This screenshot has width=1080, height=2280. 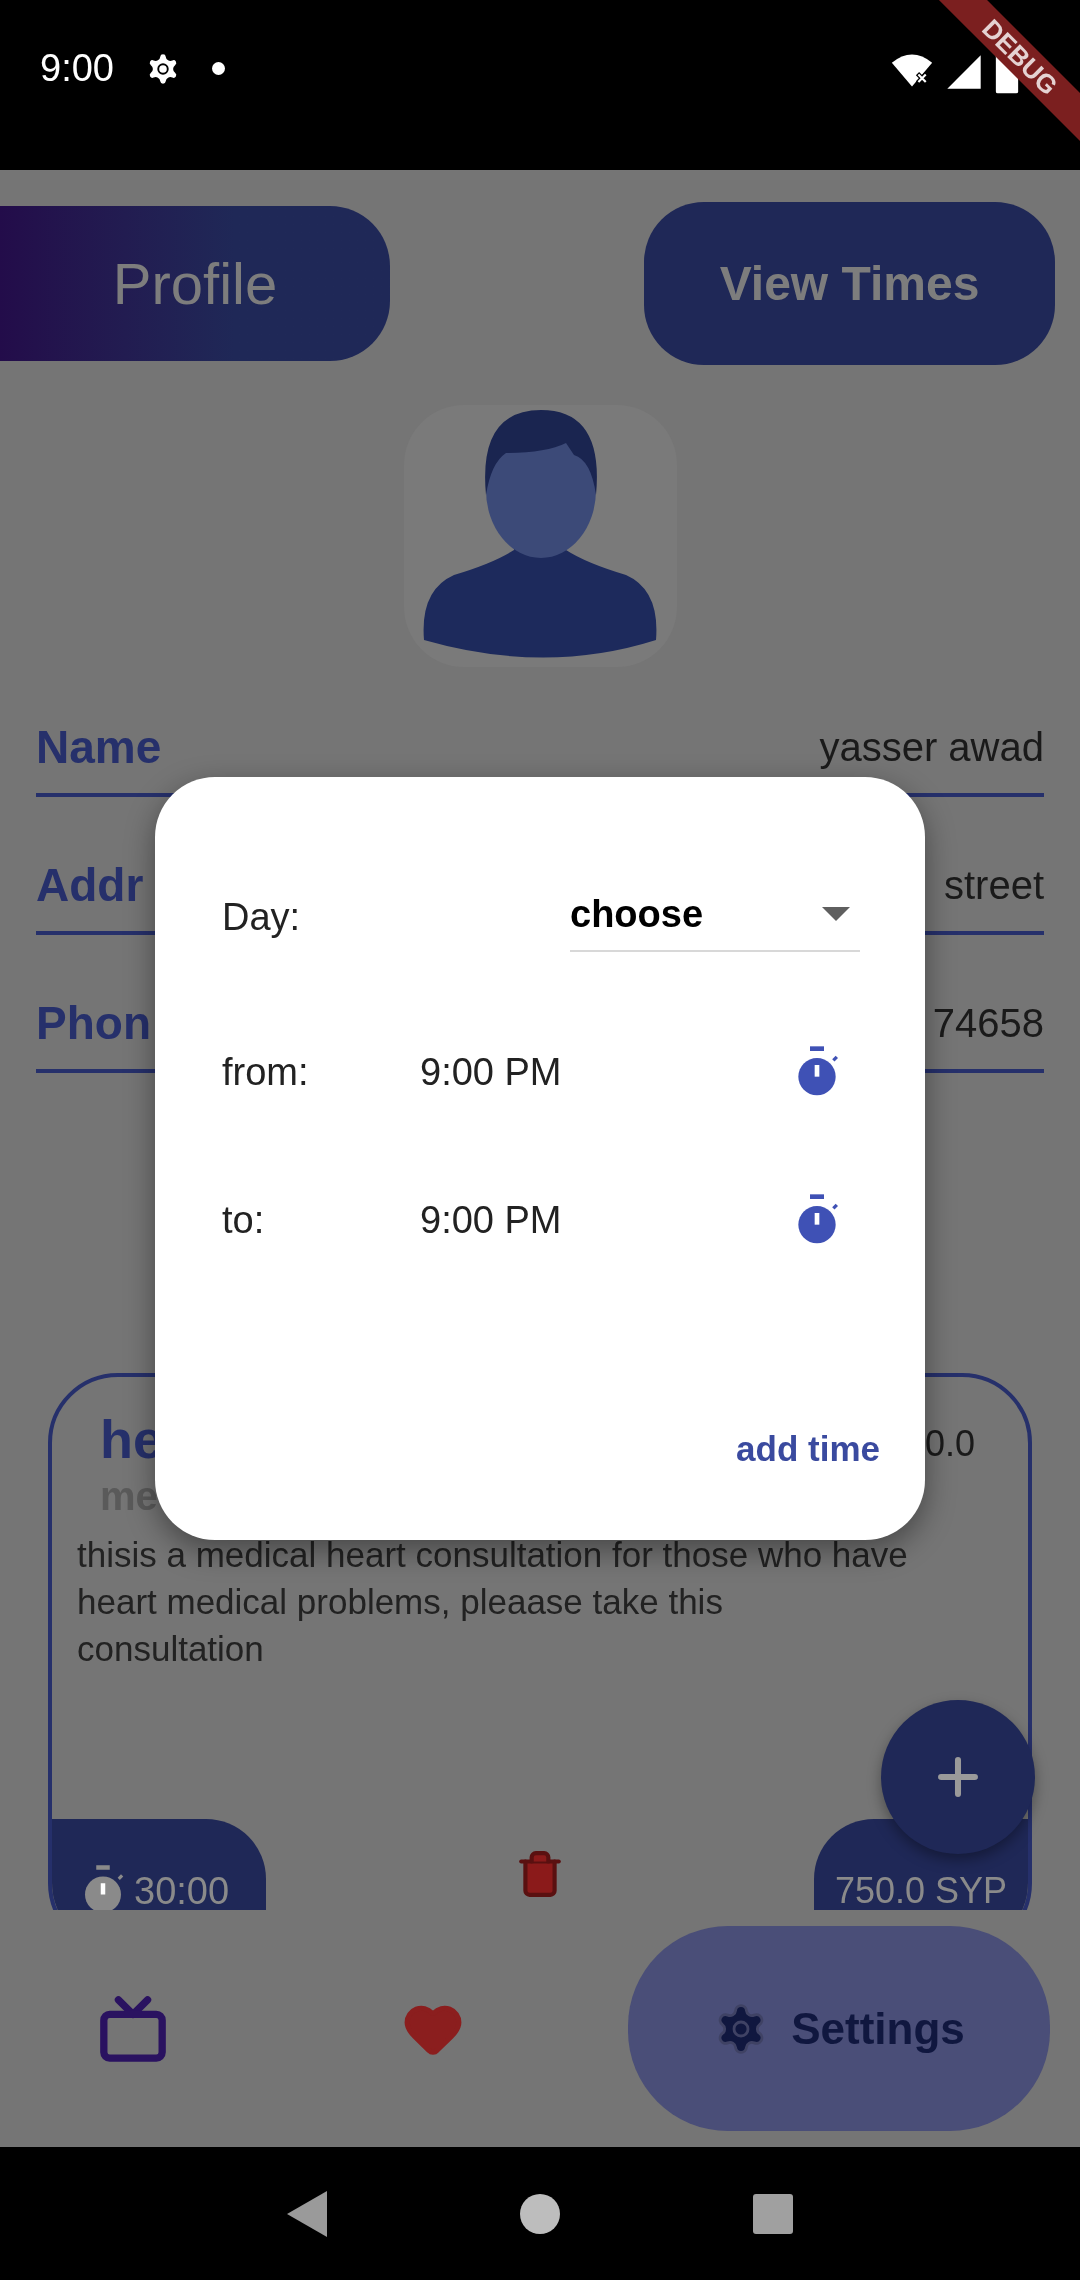 What do you see at coordinates (921, 1889) in the screenshot?
I see `price-text: 750.0 SYP` at bounding box center [921, 1889].